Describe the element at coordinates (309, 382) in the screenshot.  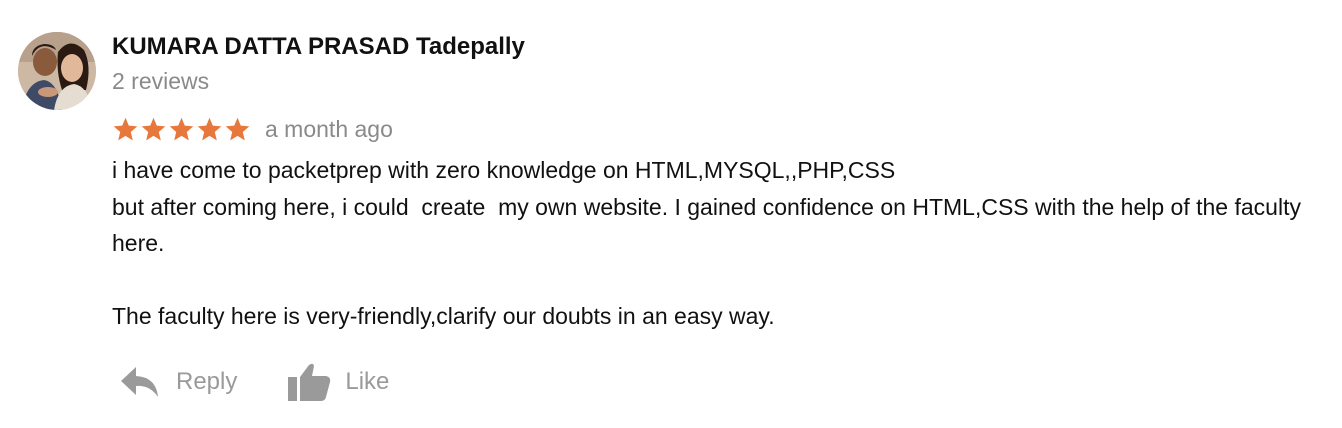
I see `thumbs-up-icon` at that location.